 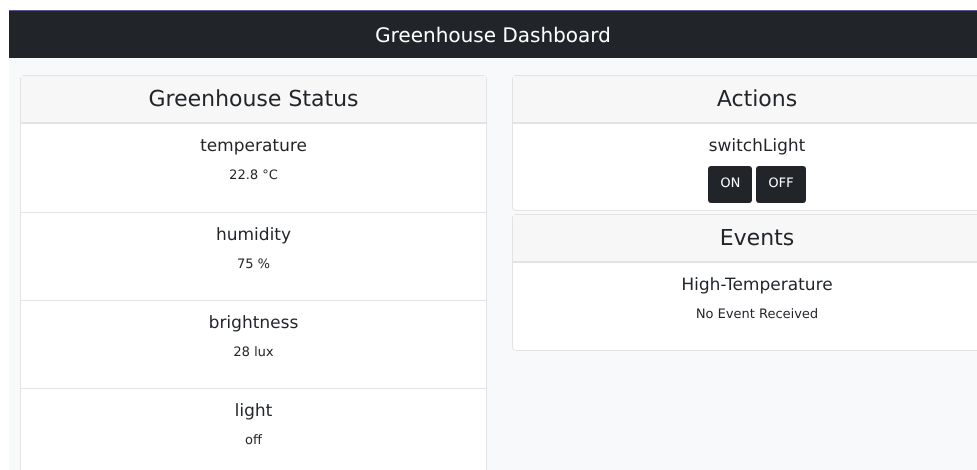 I want to click on property-name: temperature, so click(x=253, y=146).